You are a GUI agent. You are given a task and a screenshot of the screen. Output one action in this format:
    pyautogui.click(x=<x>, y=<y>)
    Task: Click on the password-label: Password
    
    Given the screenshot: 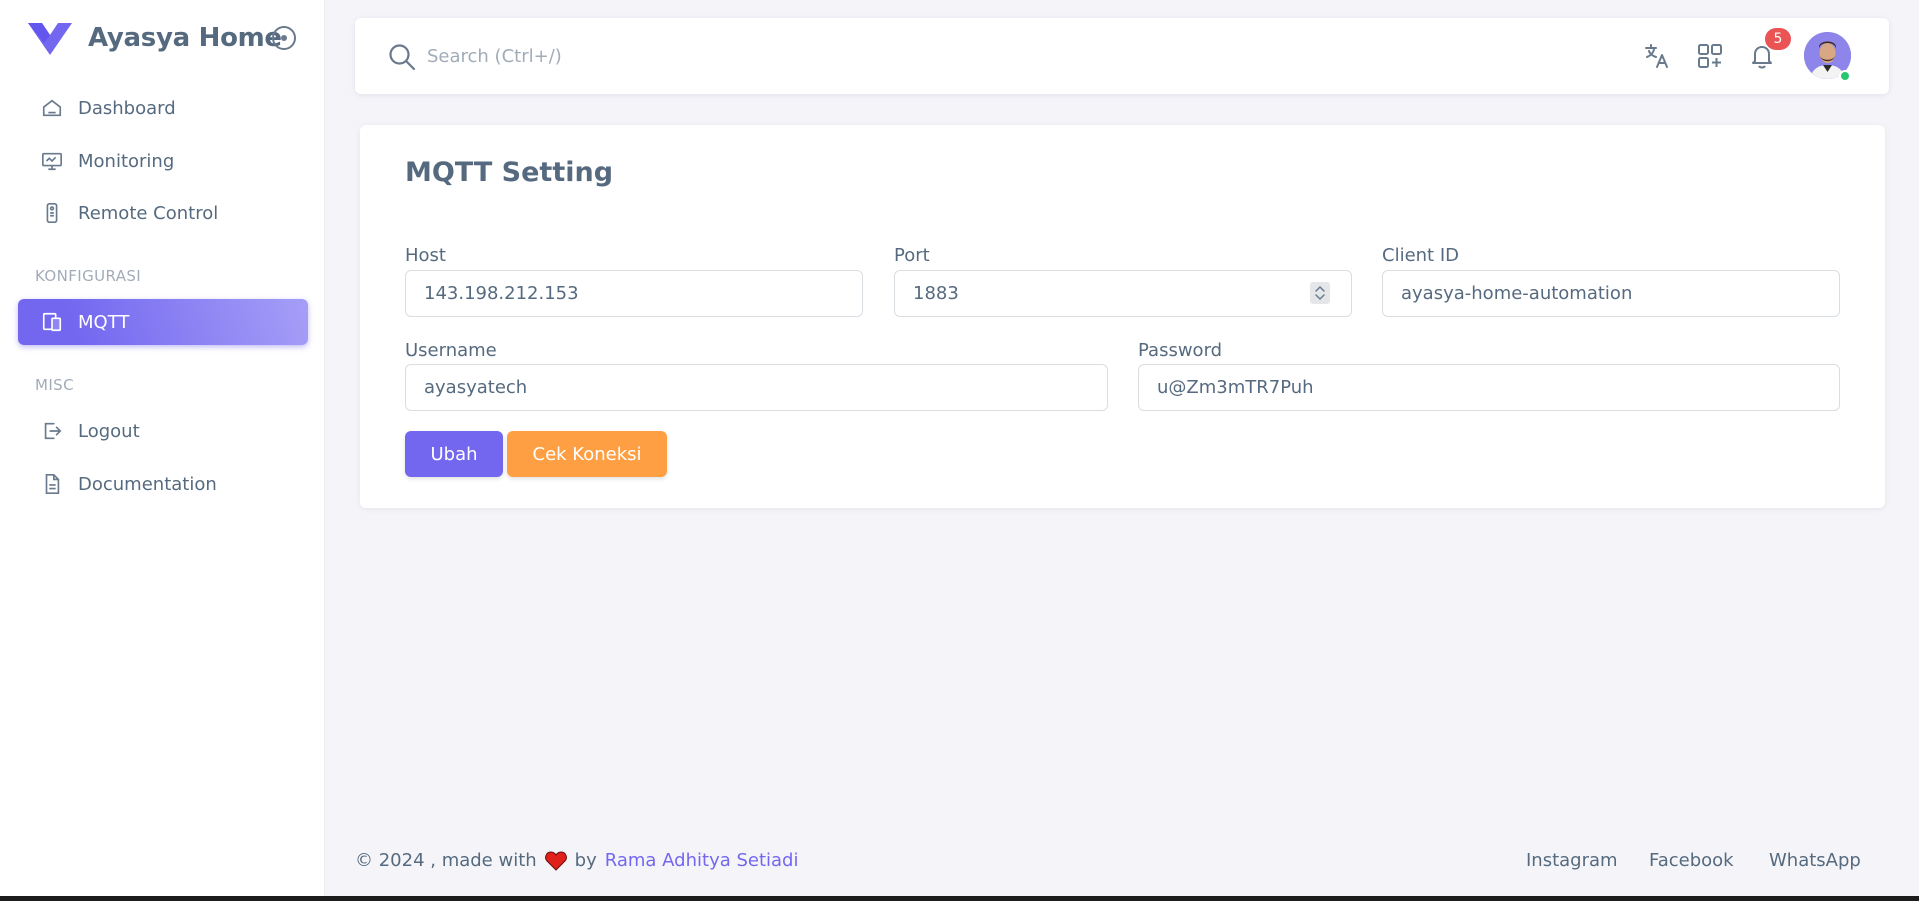 What is the action you would take?
    pyautogui.click(x=1180, y=350)
    